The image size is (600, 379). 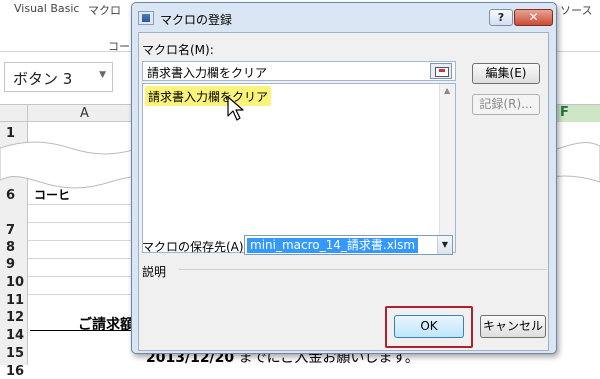 I want to click on underline, so click(x=82, y=330).